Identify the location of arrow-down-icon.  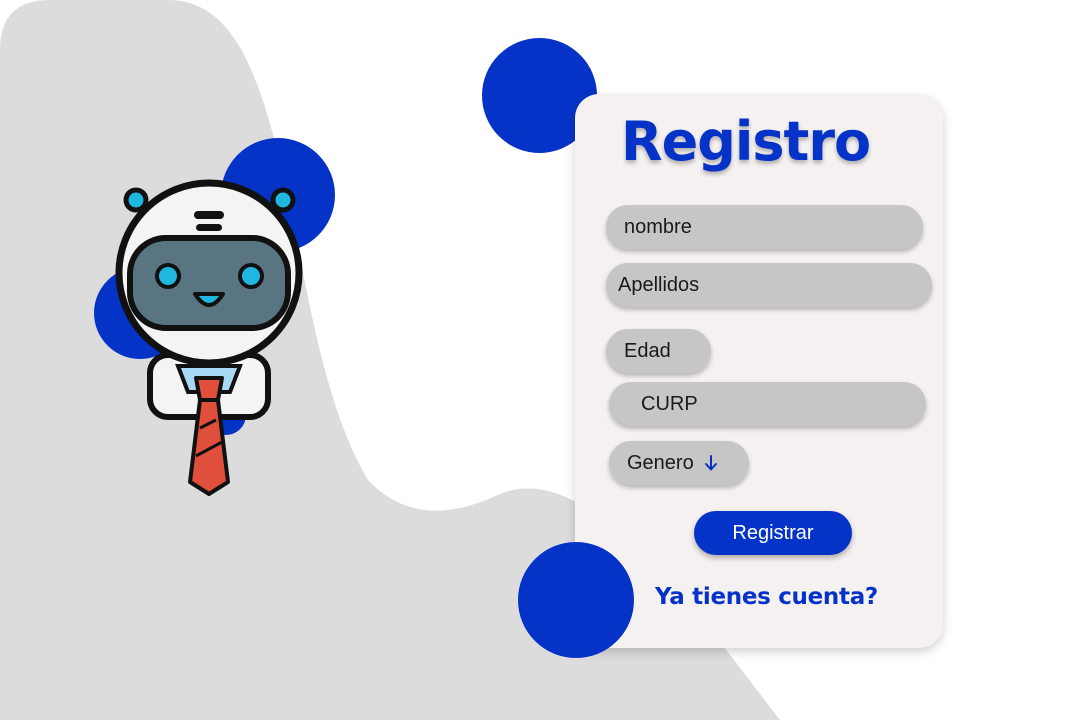
(711, 463).